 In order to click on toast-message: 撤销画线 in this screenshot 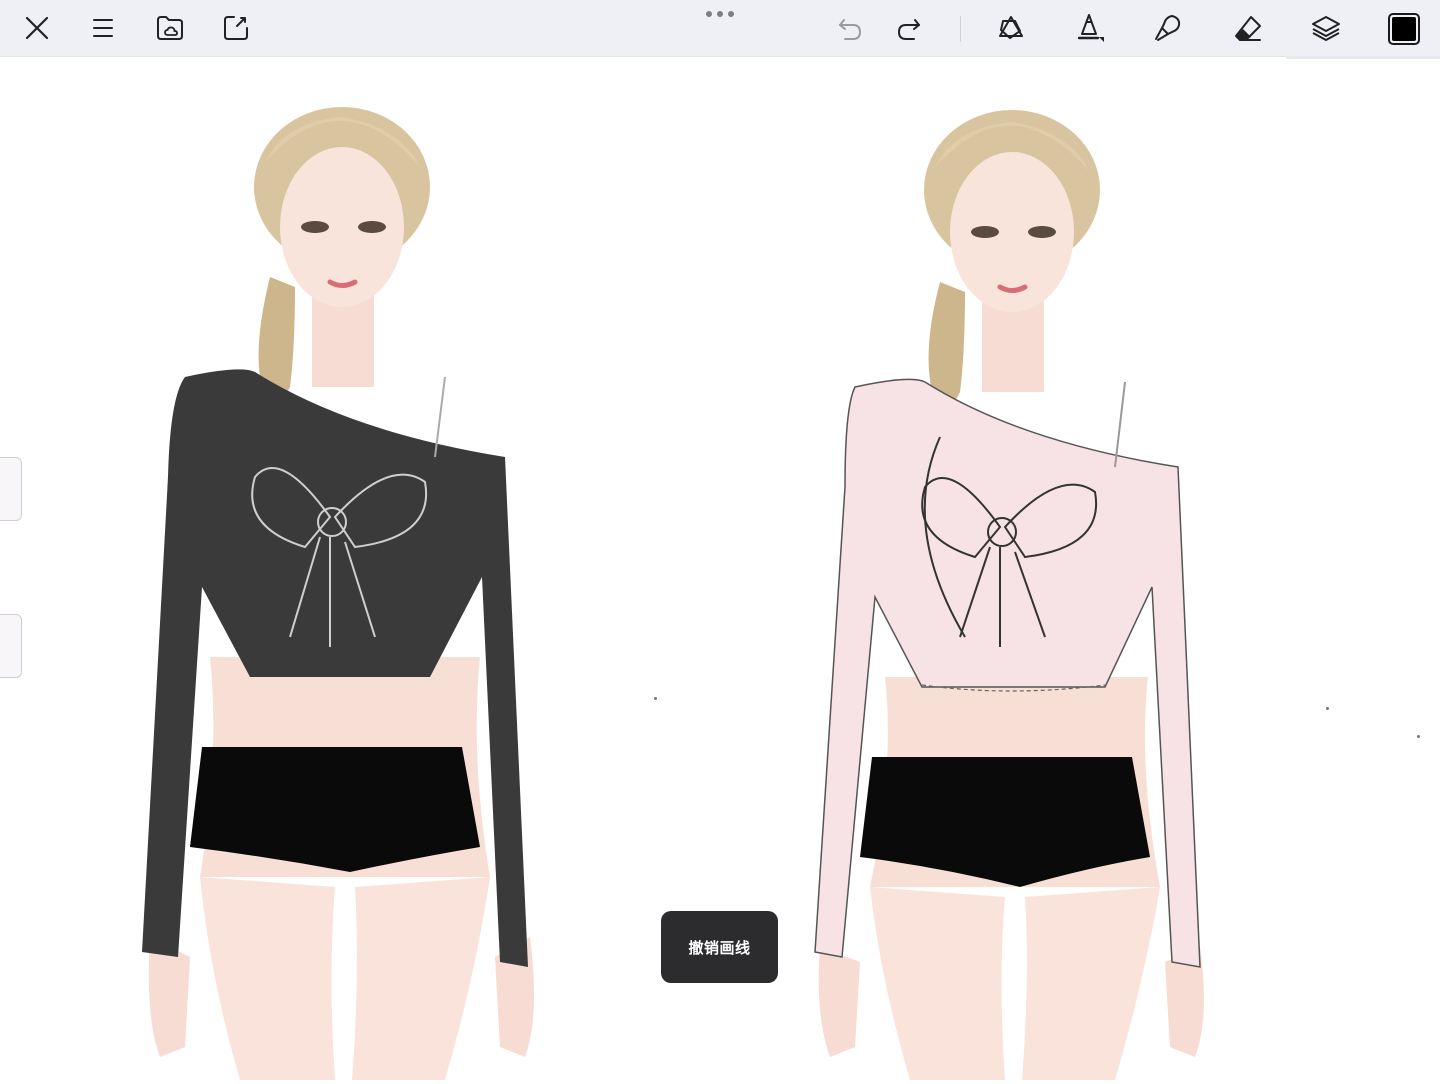, I will do `click(719, 947)`.